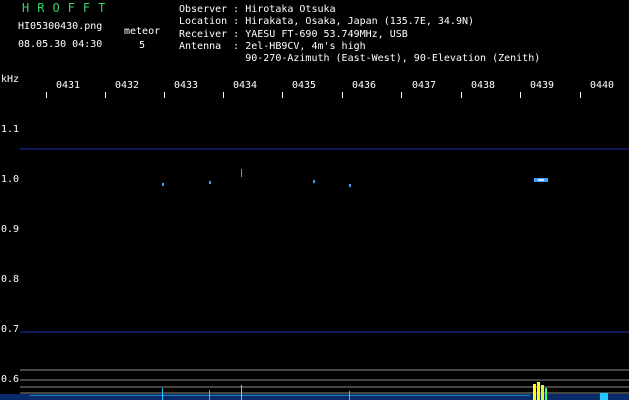 The height and width of the screenshot is (400, 629). Describe the element at coordinates (541, 180) in the screenshot. I see `meteor-echo-core` at that location.